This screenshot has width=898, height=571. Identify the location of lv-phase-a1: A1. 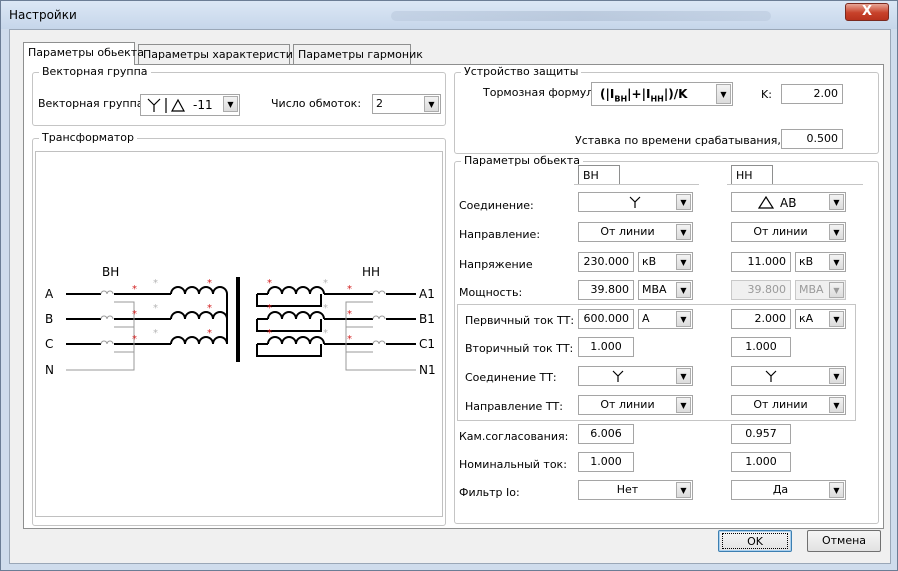
(427, 294).